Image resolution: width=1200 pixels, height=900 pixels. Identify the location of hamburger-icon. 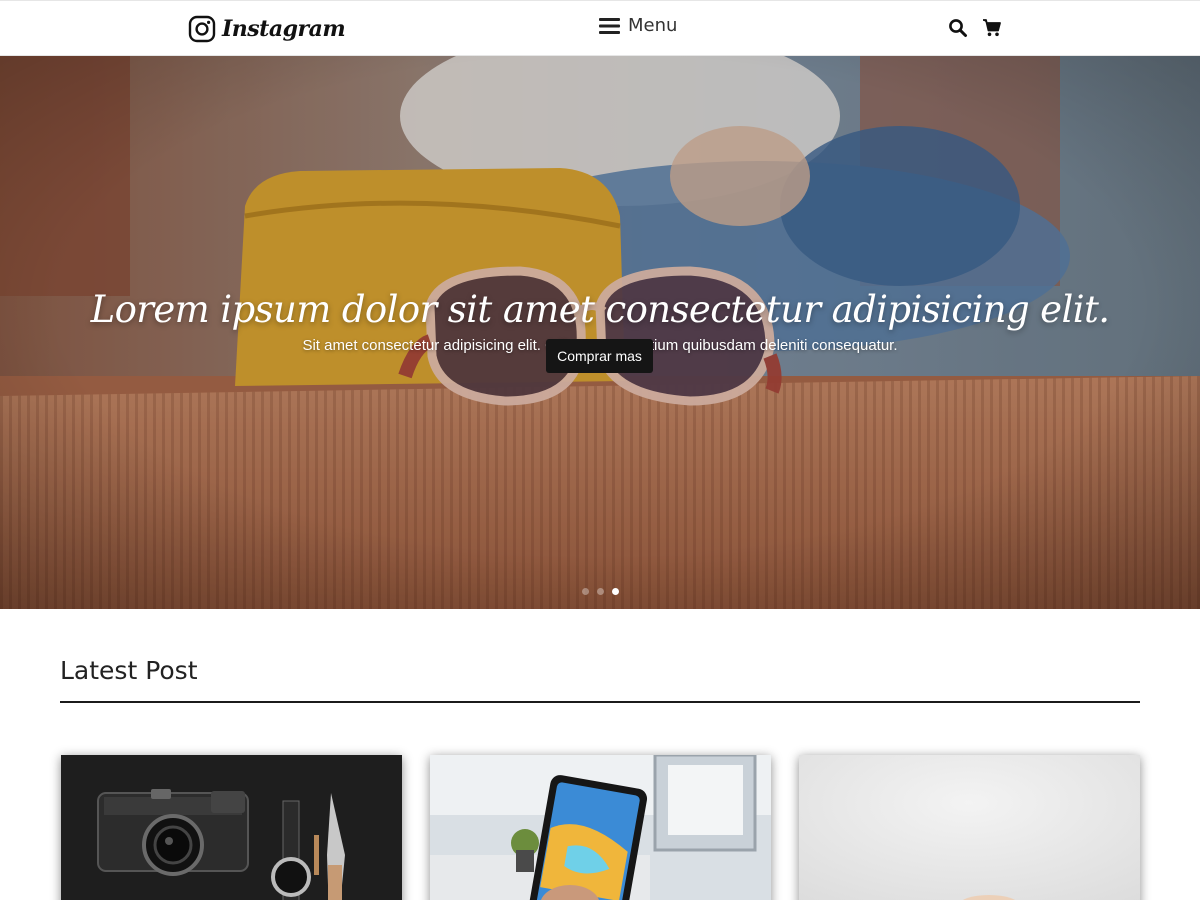
(609, 25).